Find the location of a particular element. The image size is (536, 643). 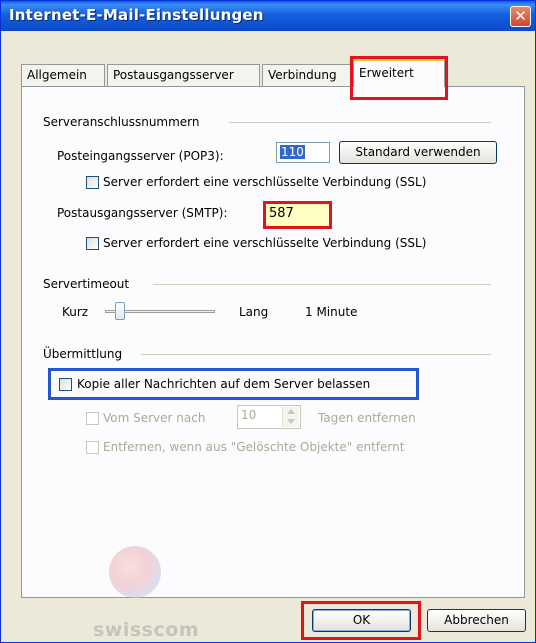

title-bar: Internet-E-Mail-Einstellungen ✕ is located at coordinates (268, 16).